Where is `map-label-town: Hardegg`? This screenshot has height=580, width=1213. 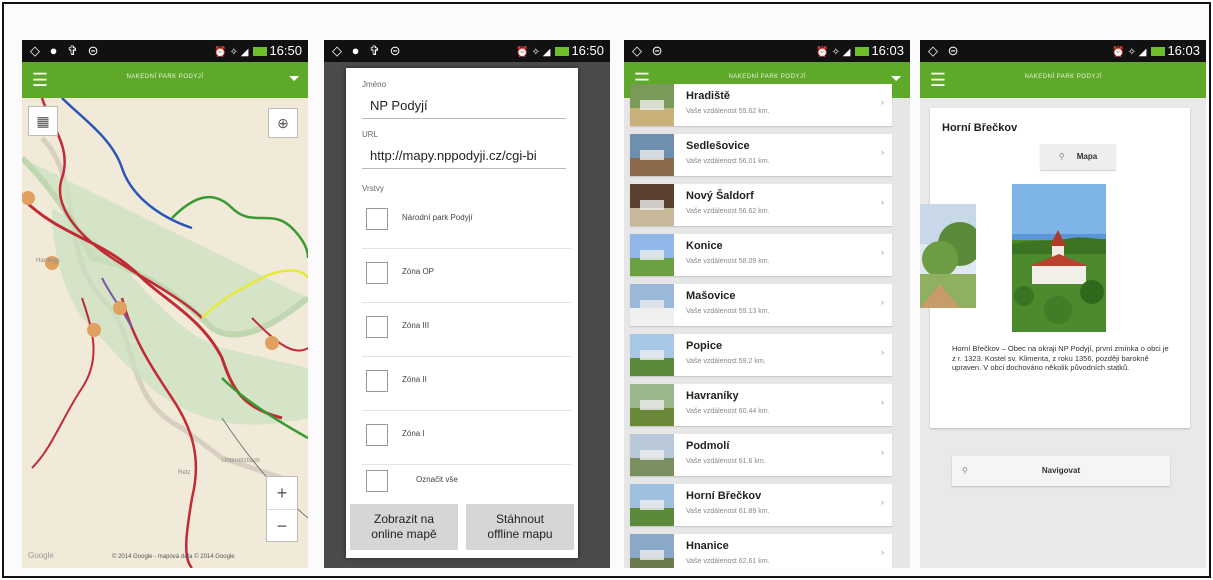 map-label-town: Hardegg is located at coordinates (48, 261).